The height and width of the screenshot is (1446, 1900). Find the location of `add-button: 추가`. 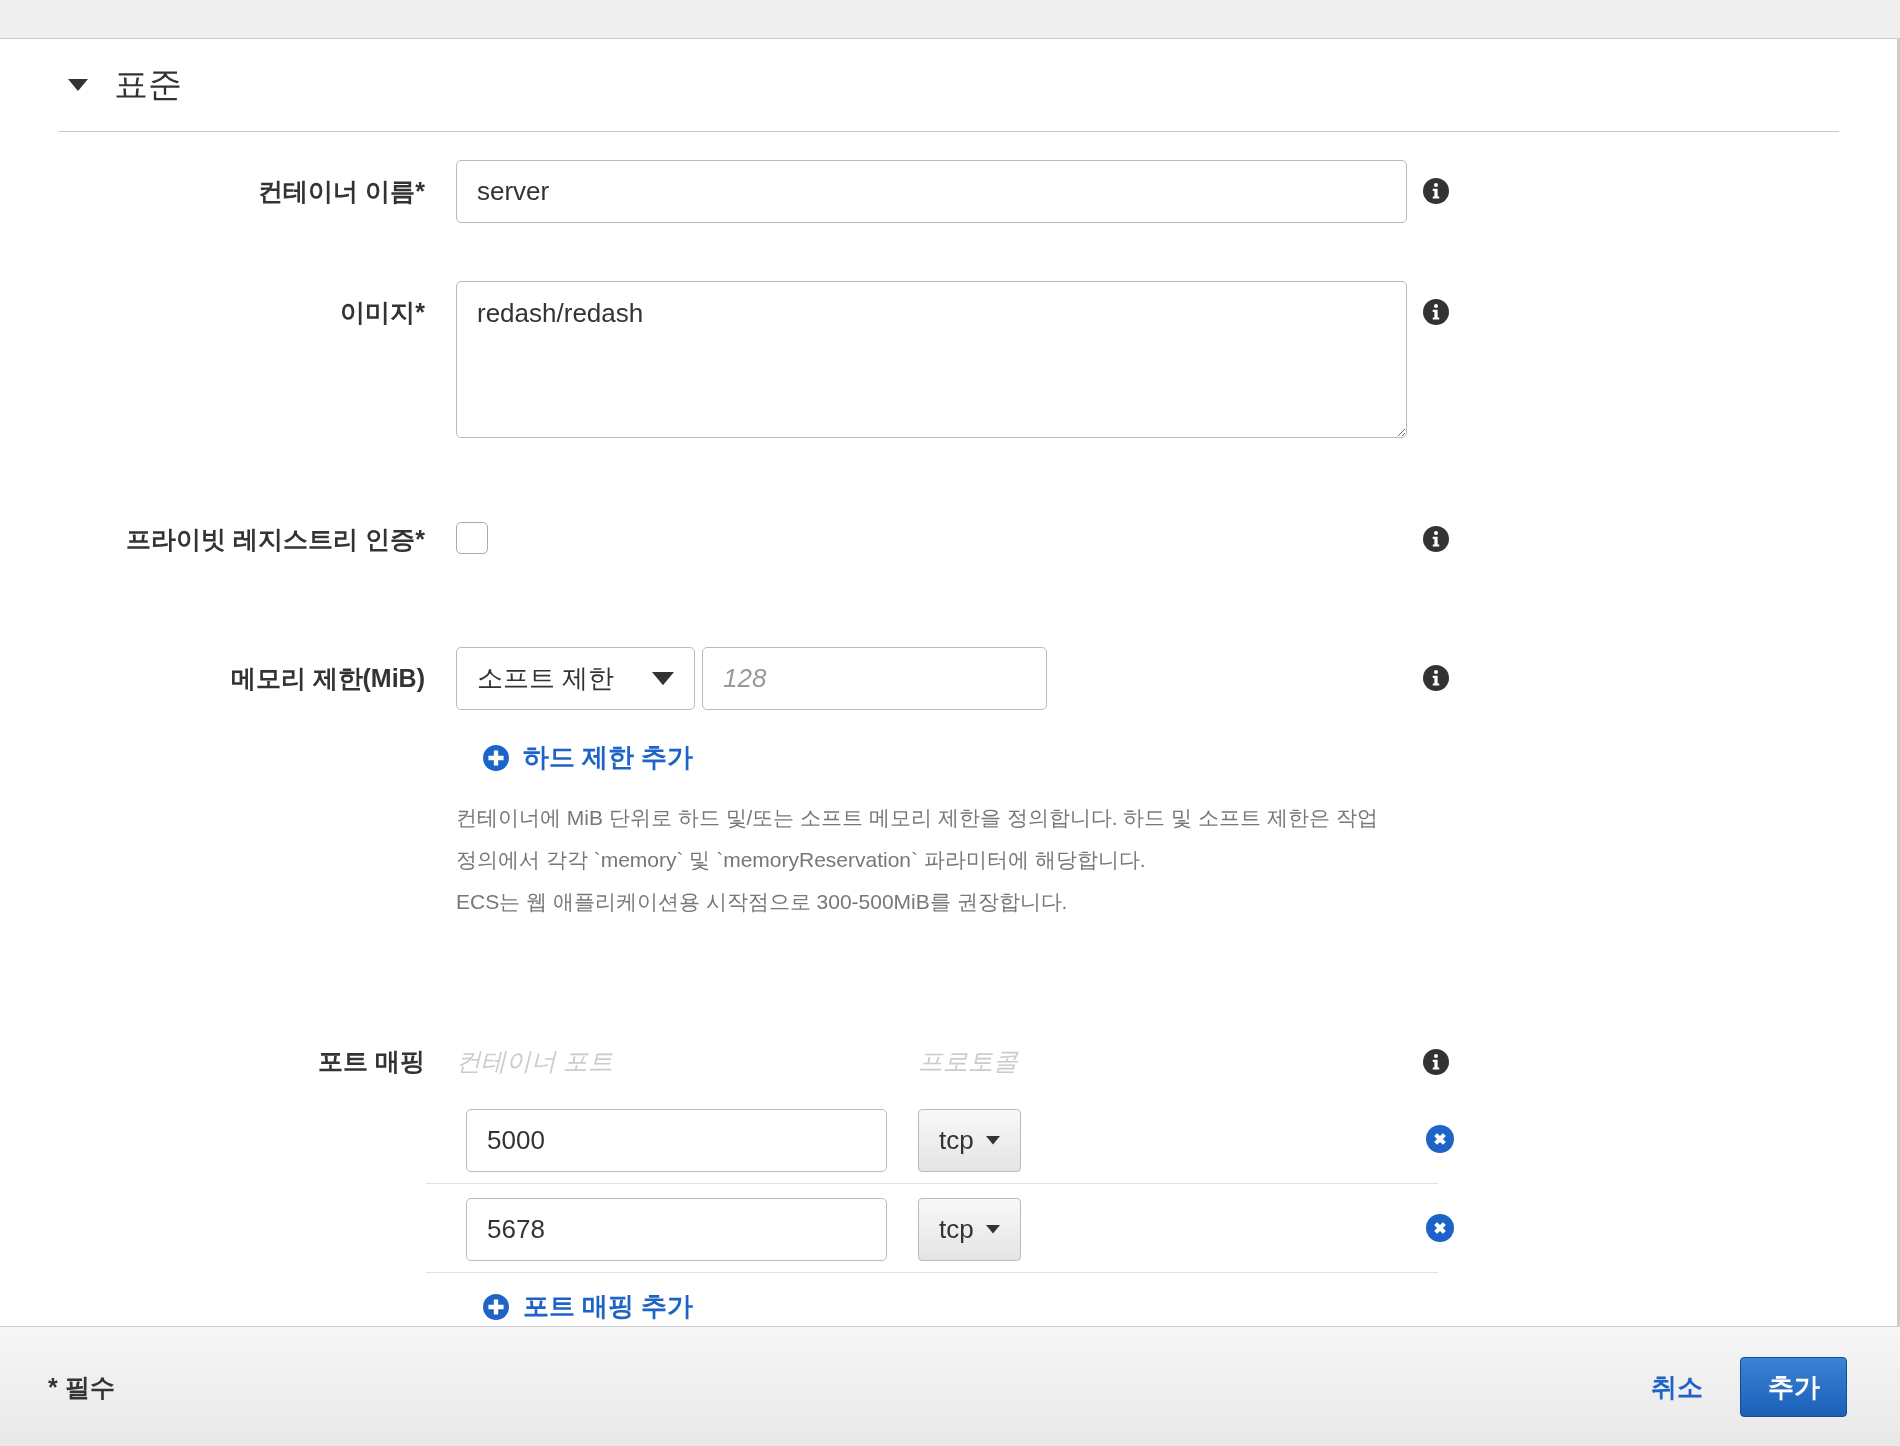

add-button: 추가 is located at coordinates (1793, 1387).